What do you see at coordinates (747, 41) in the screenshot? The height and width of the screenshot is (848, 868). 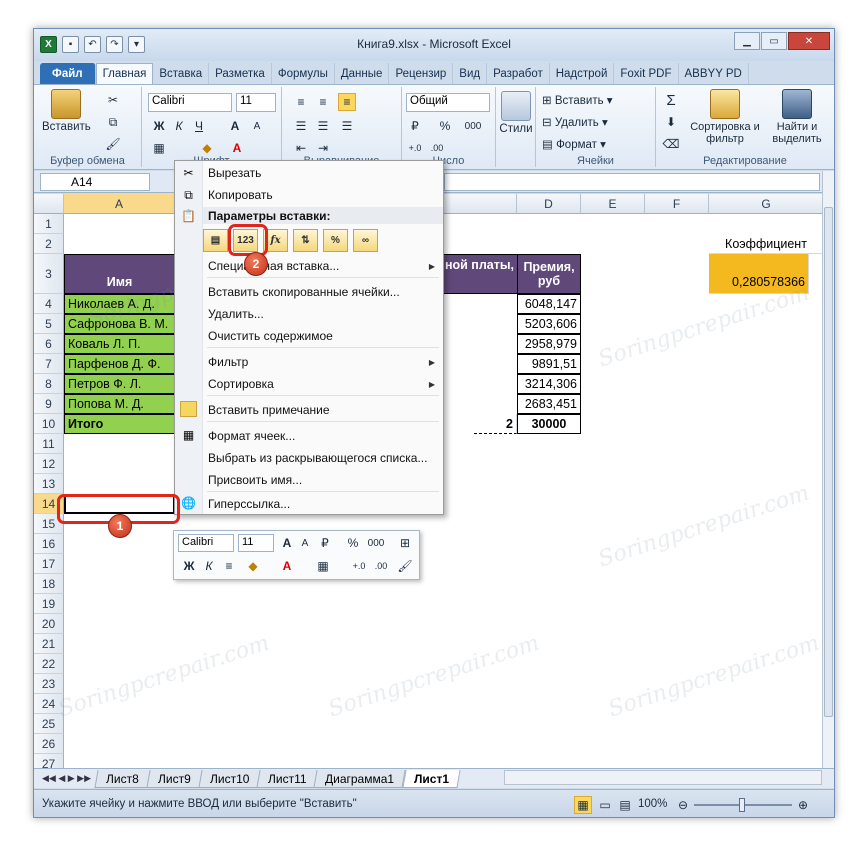 I see `minimize-button: ▁` at bounding box center [747, 41].